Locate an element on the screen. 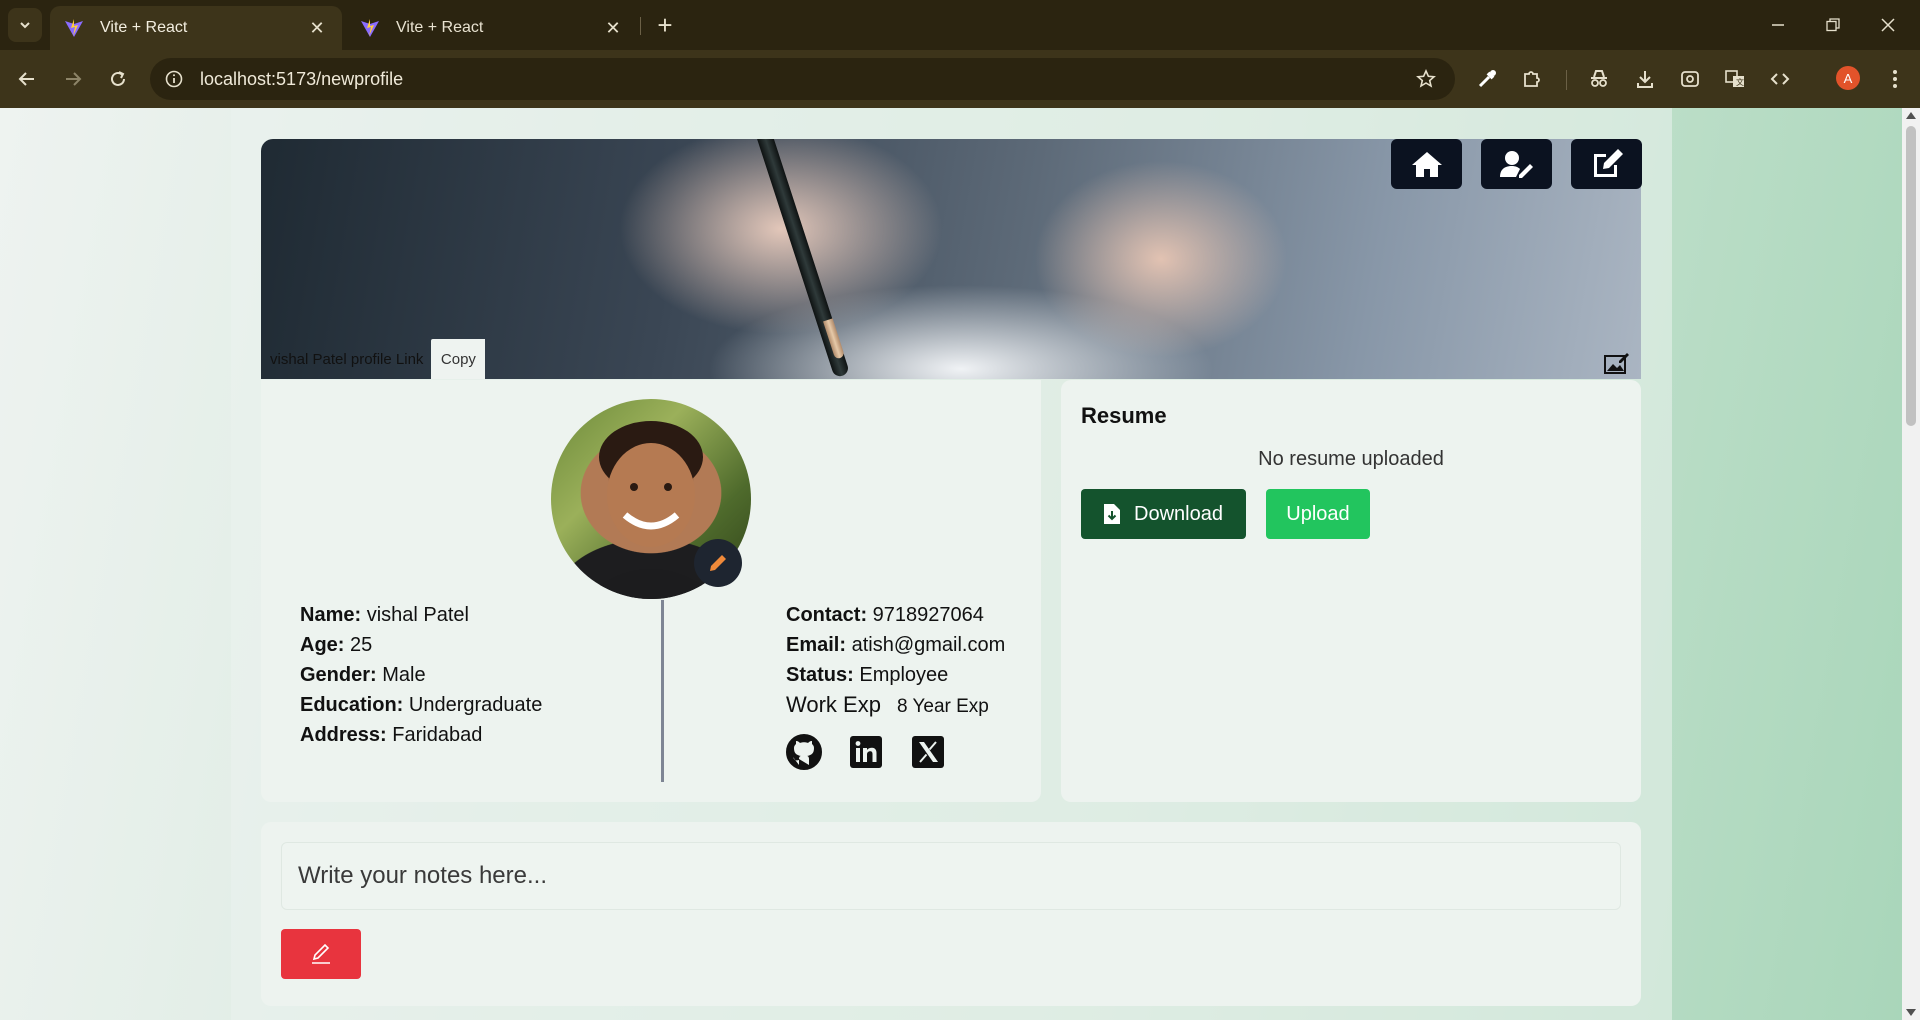  address-bar: localhost:5173/newprofile is located at coordinates (802, 79).